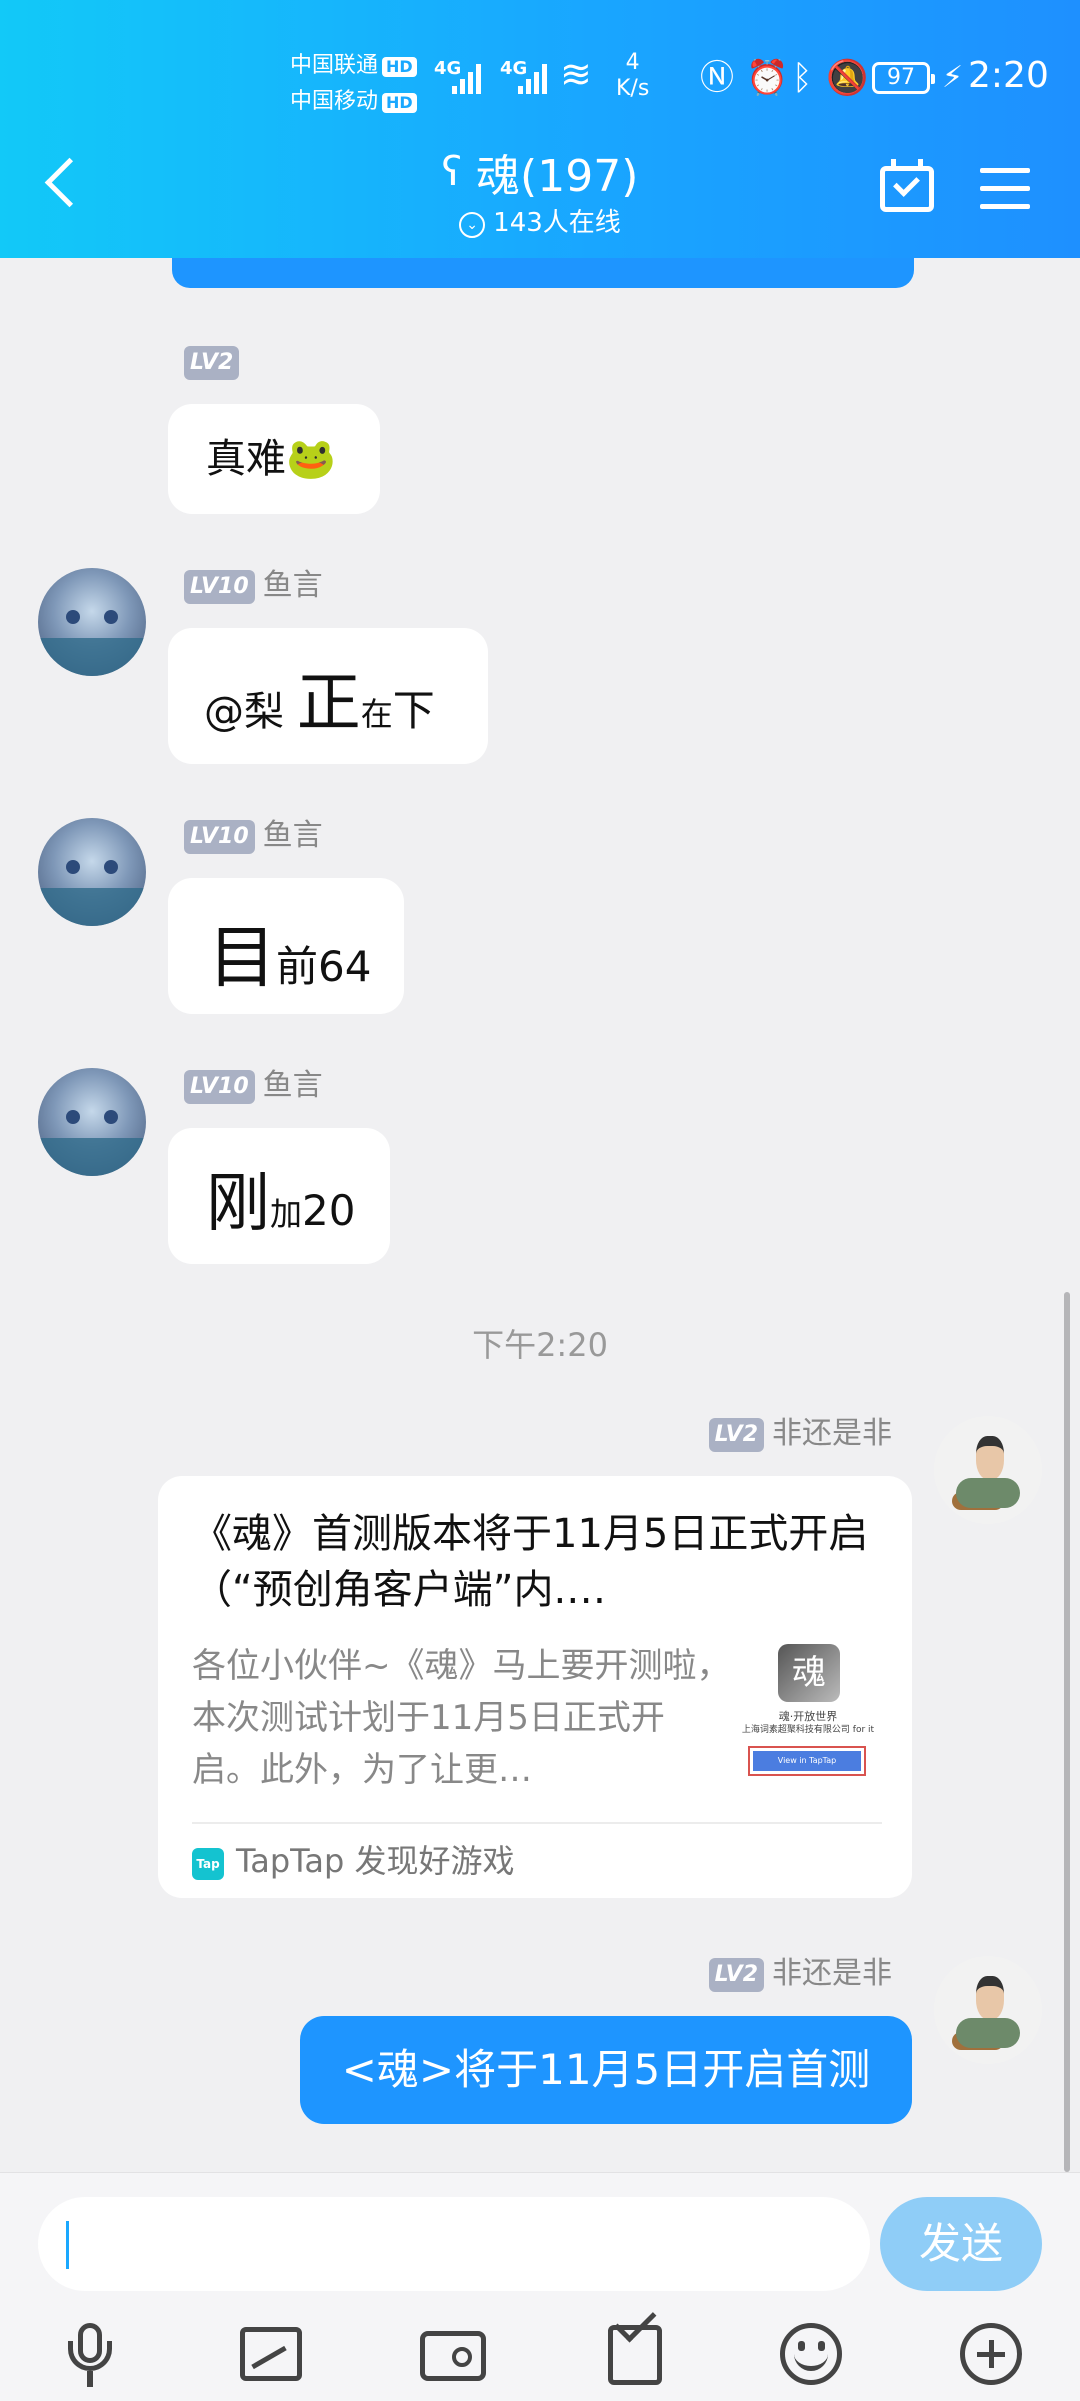  I want to click on message-meta: LV2, so click(215, 362).